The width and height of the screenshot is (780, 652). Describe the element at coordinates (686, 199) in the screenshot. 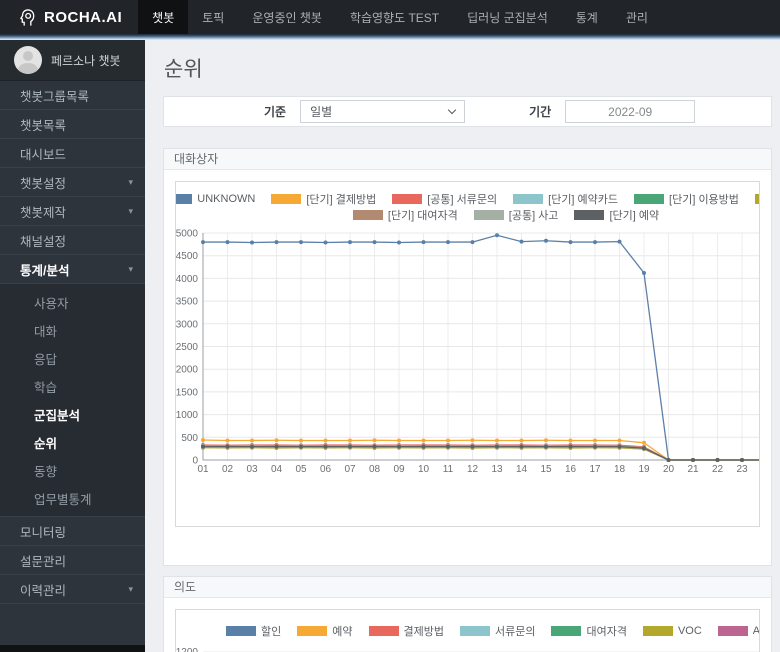

I see `legend-item: [단기] 이용방법` at that location.